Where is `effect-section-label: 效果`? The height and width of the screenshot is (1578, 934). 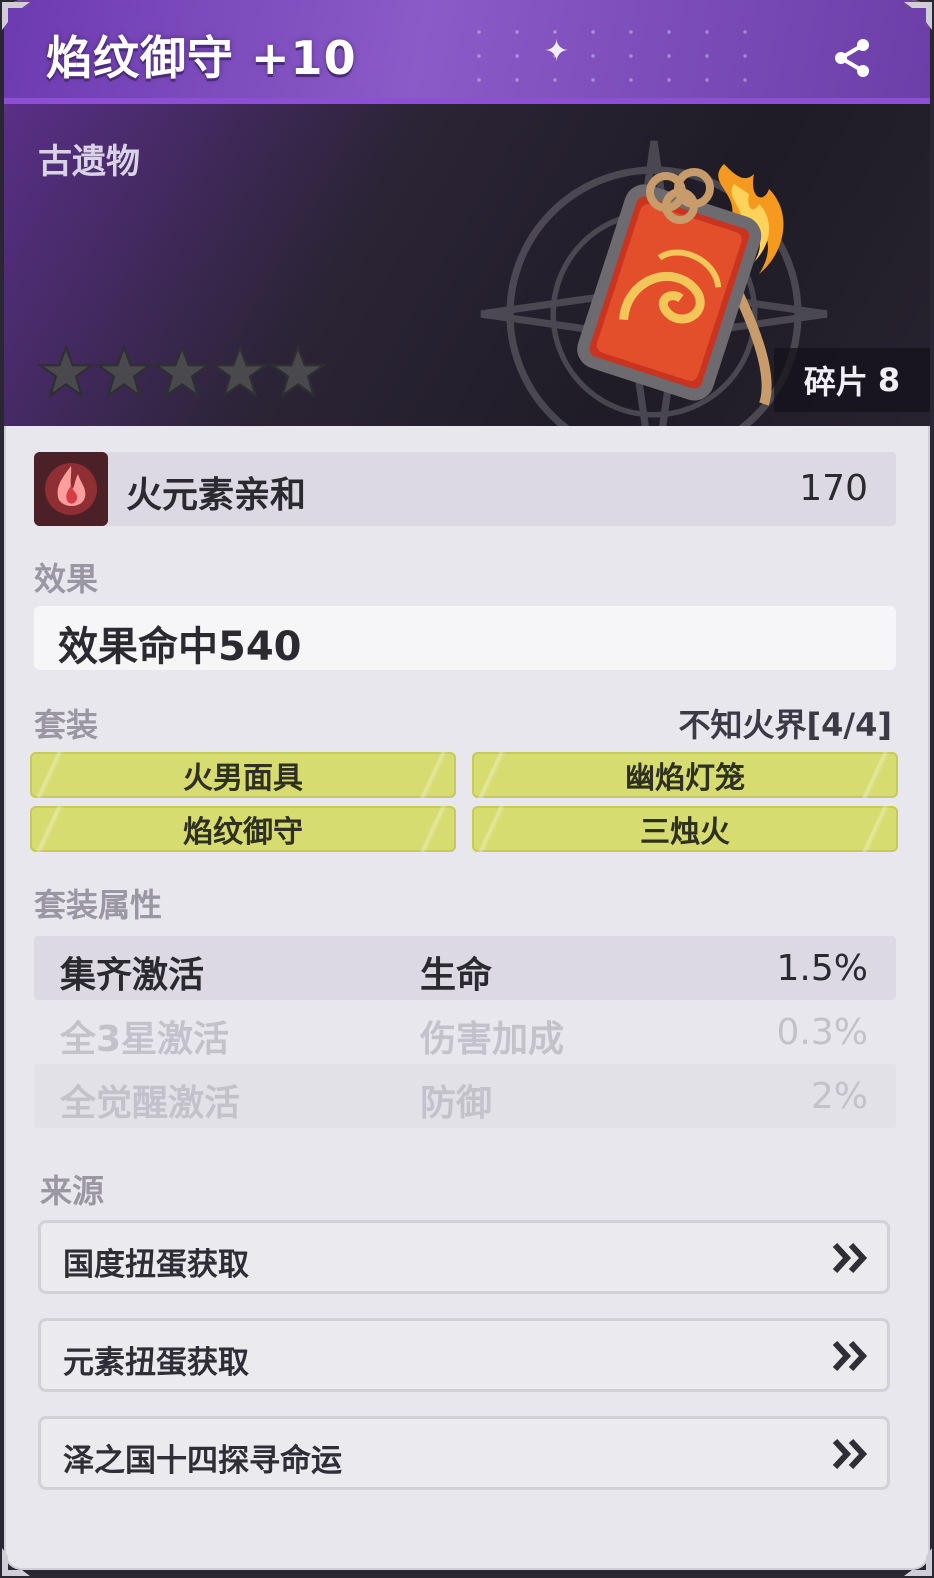
effect-section-label: 效果 is located at coordinates (66, 579).